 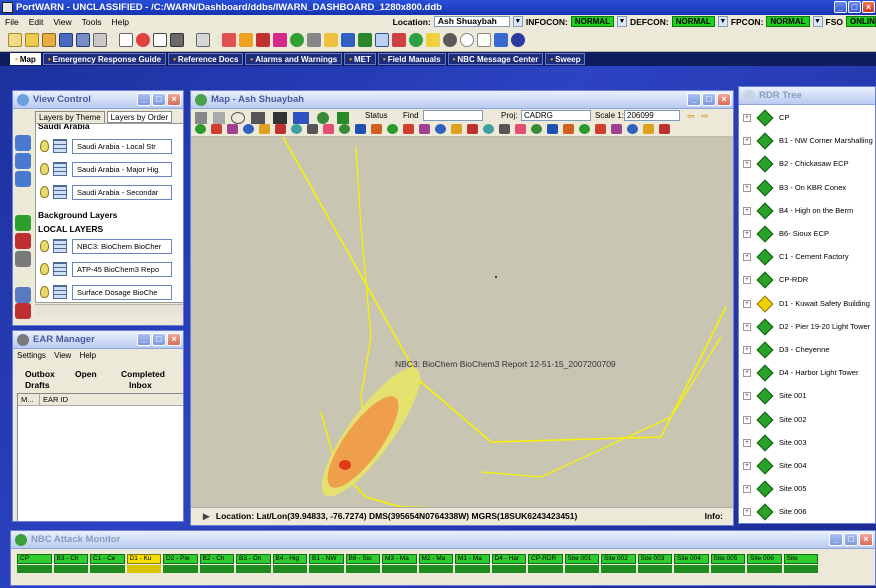 I want to click on layer-name: Saudi Arabia - Secondar, so click(x=122, y=192).